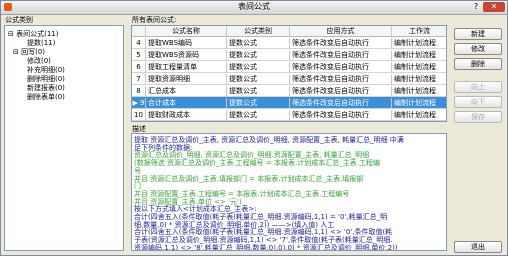 The image size is (508, 256). What do you see at coordinates (139, 43) in the screenshot?
I see `row-number: 4` at bounding box center [139, 43].